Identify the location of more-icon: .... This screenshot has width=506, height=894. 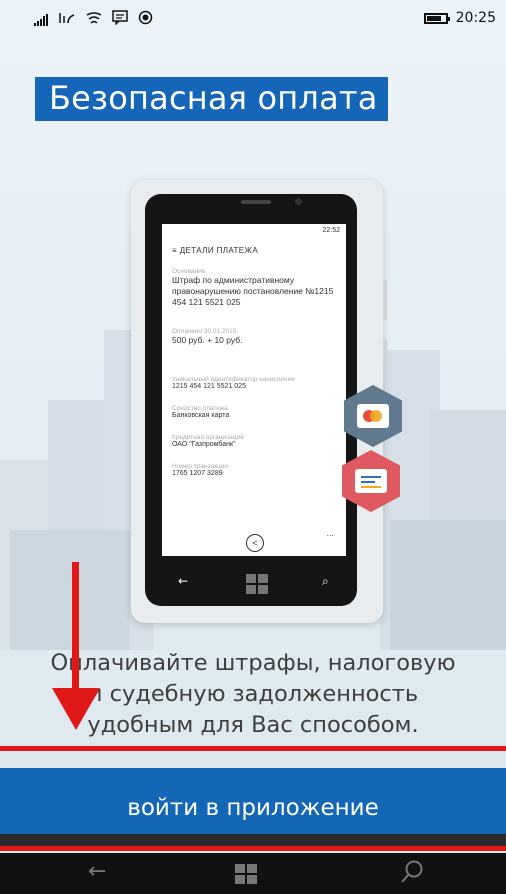
(330, 533).